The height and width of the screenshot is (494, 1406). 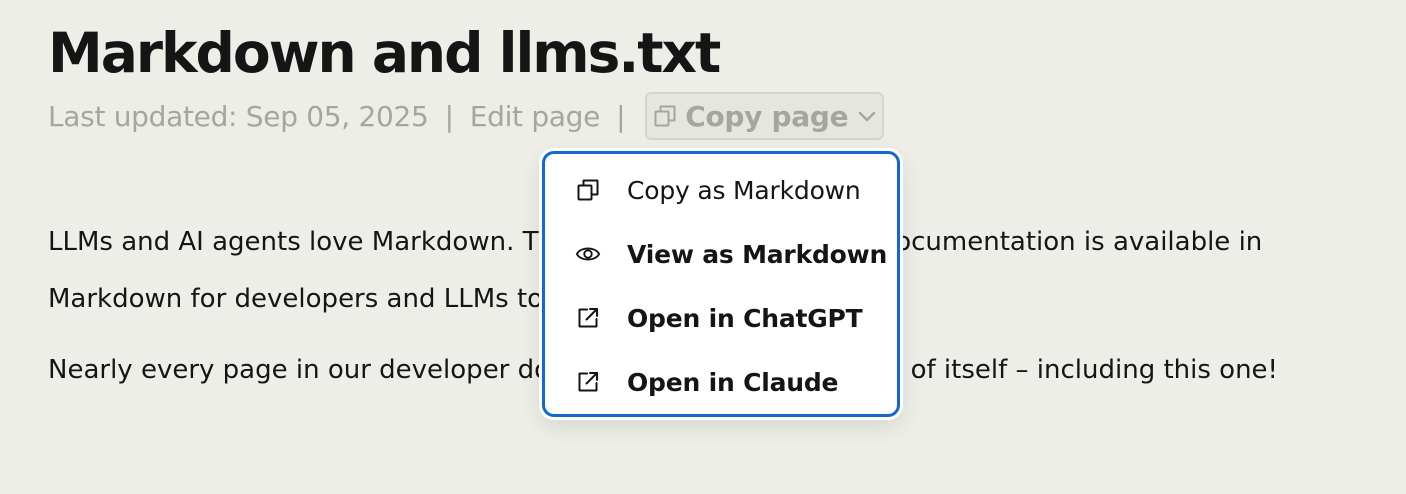 I want to click on menu-item-label: Open in ChatGPT, so click(x=745, y=318).